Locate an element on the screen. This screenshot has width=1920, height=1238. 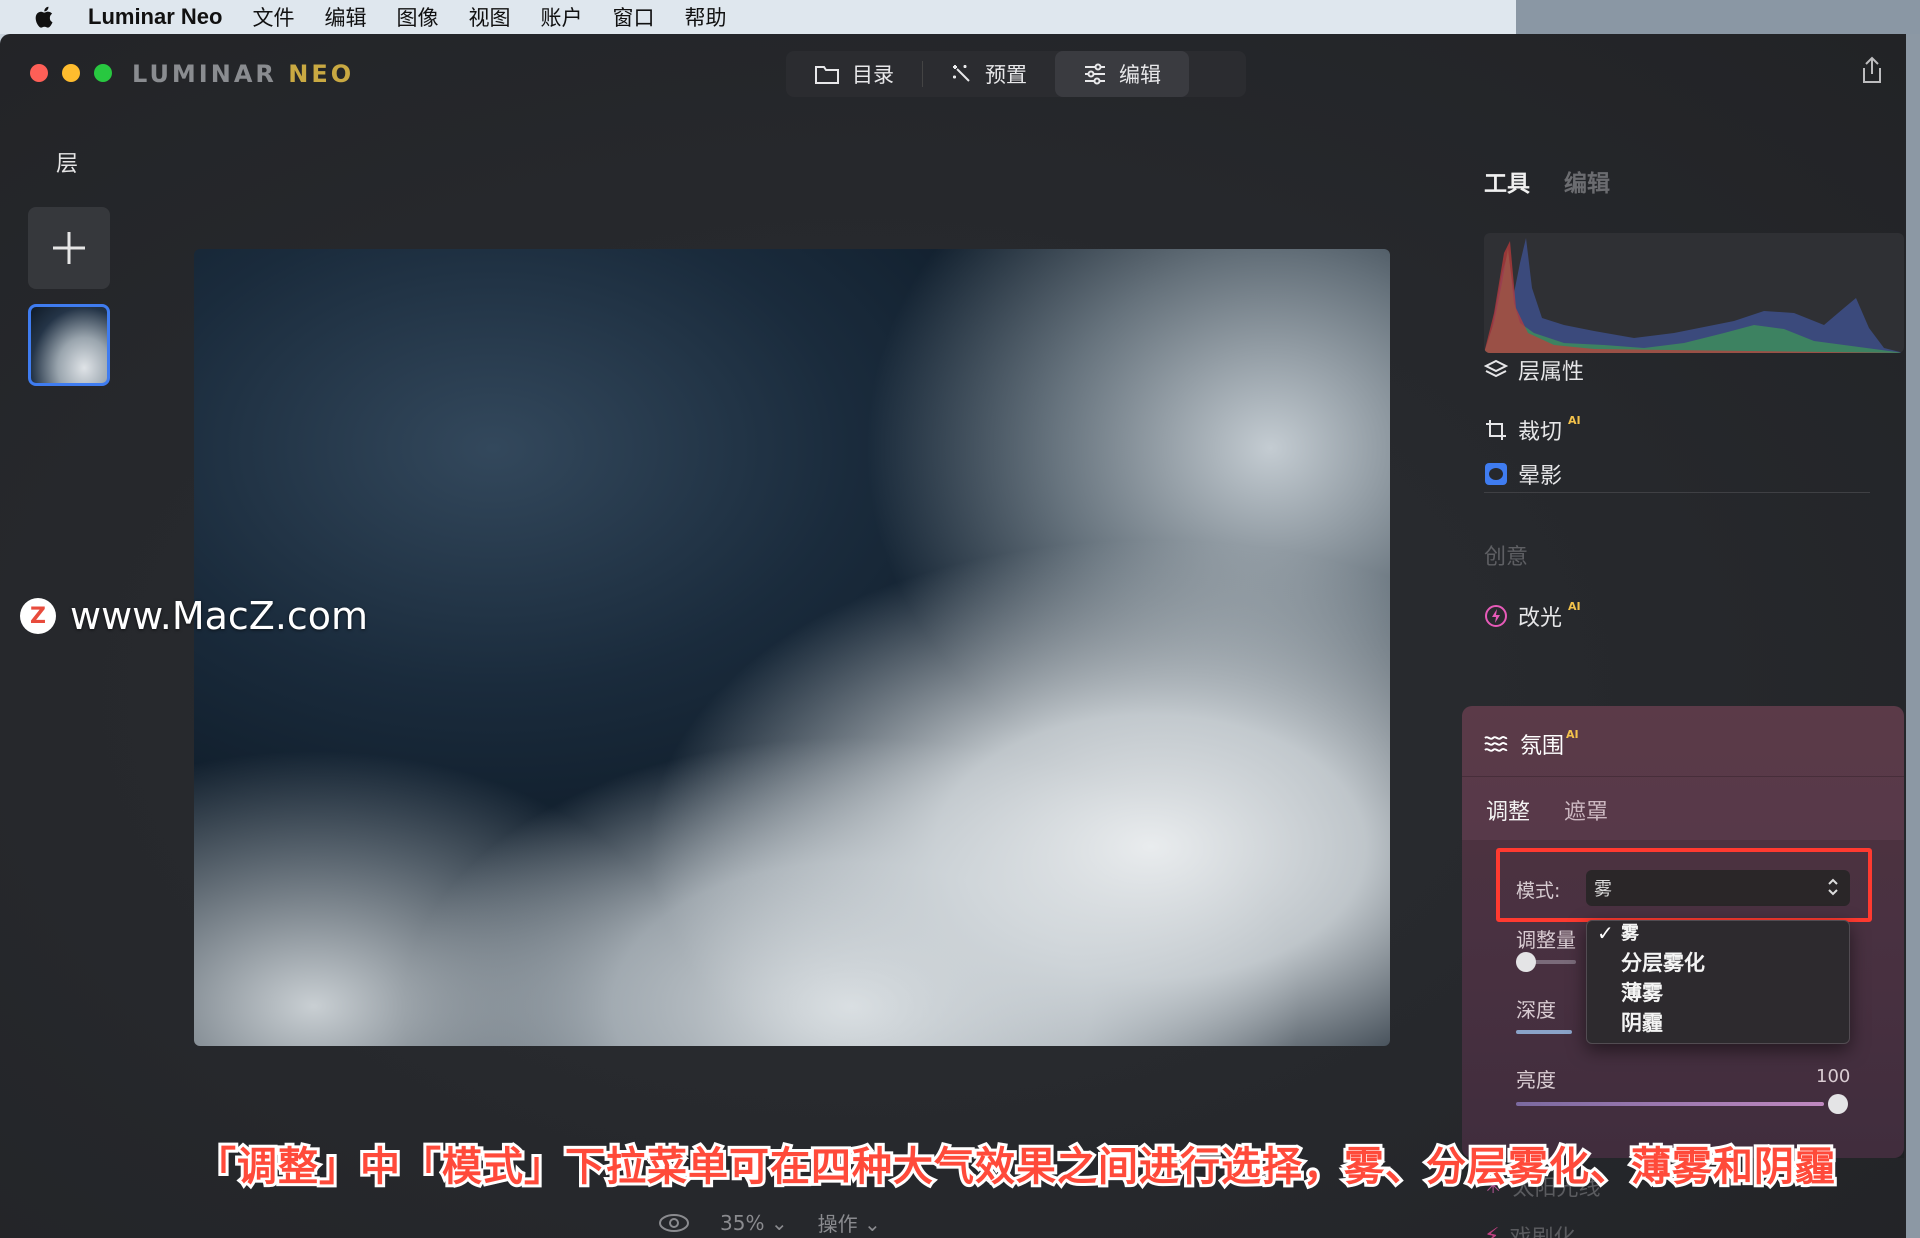
eye-icon is located at coordinates (674, 1223).